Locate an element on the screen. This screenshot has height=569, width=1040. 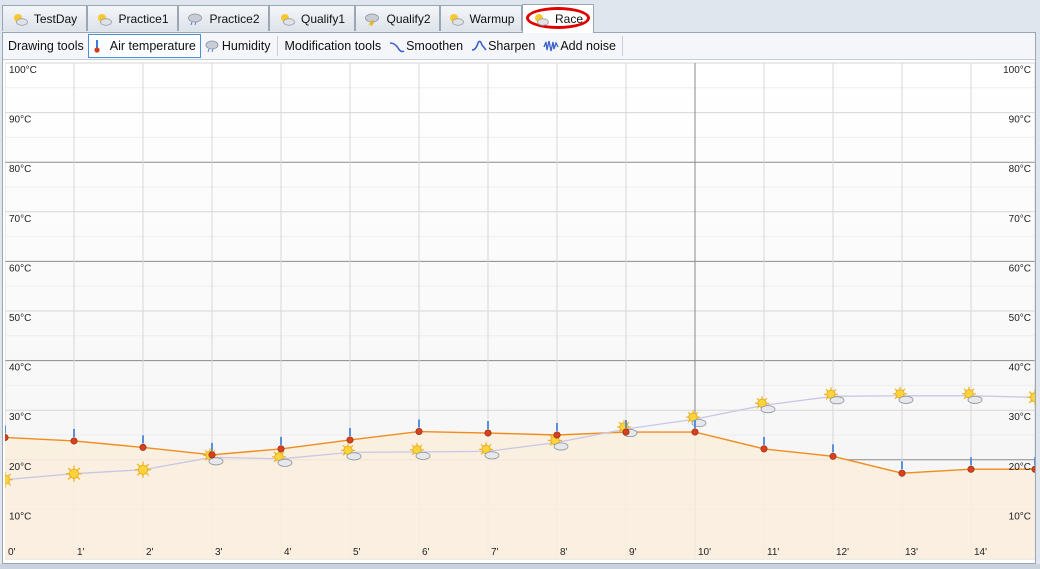
thermometer-icon is located at coordinates (100, 46).